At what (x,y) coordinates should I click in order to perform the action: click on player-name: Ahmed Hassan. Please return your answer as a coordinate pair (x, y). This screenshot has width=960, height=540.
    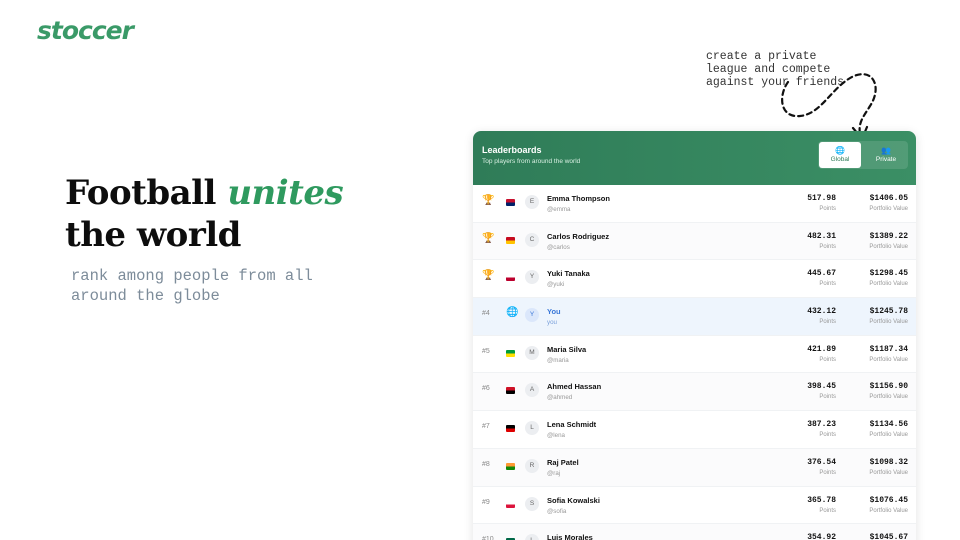
    Looking at the image, I should click on (574, 387).